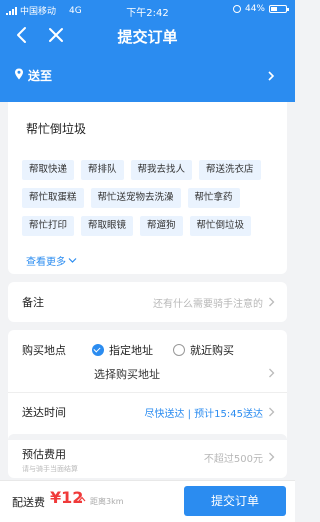  Describe the element at coordinates (220, 226) in the screenshot. I see `task-tag: 帮忙倒垃圾` at that location.